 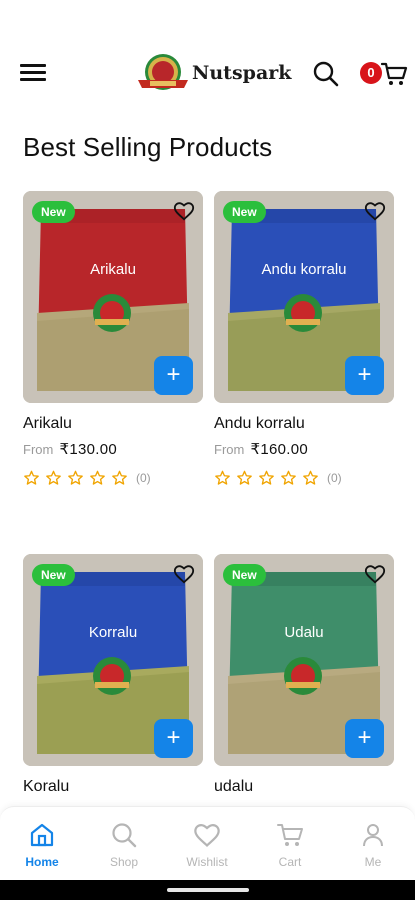 What do you see at coordinates (207, 862) in the screenshot?
I see `nav-label-wishlist: Wishlist` at bounding box center [207, 862].